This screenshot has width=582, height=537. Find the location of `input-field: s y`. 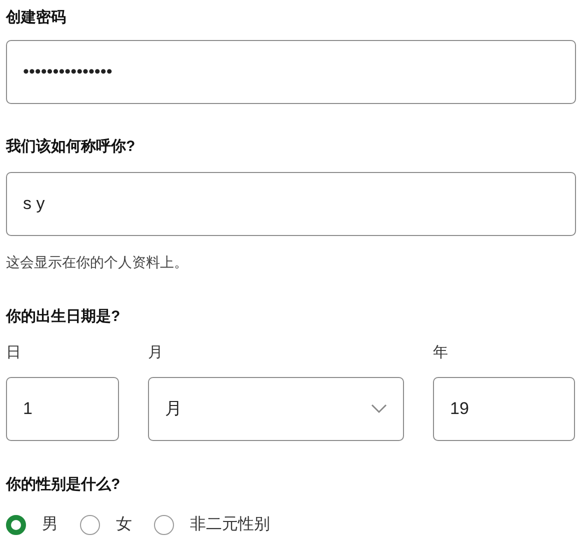

input-field: s y is located at coordinates (291, 204).